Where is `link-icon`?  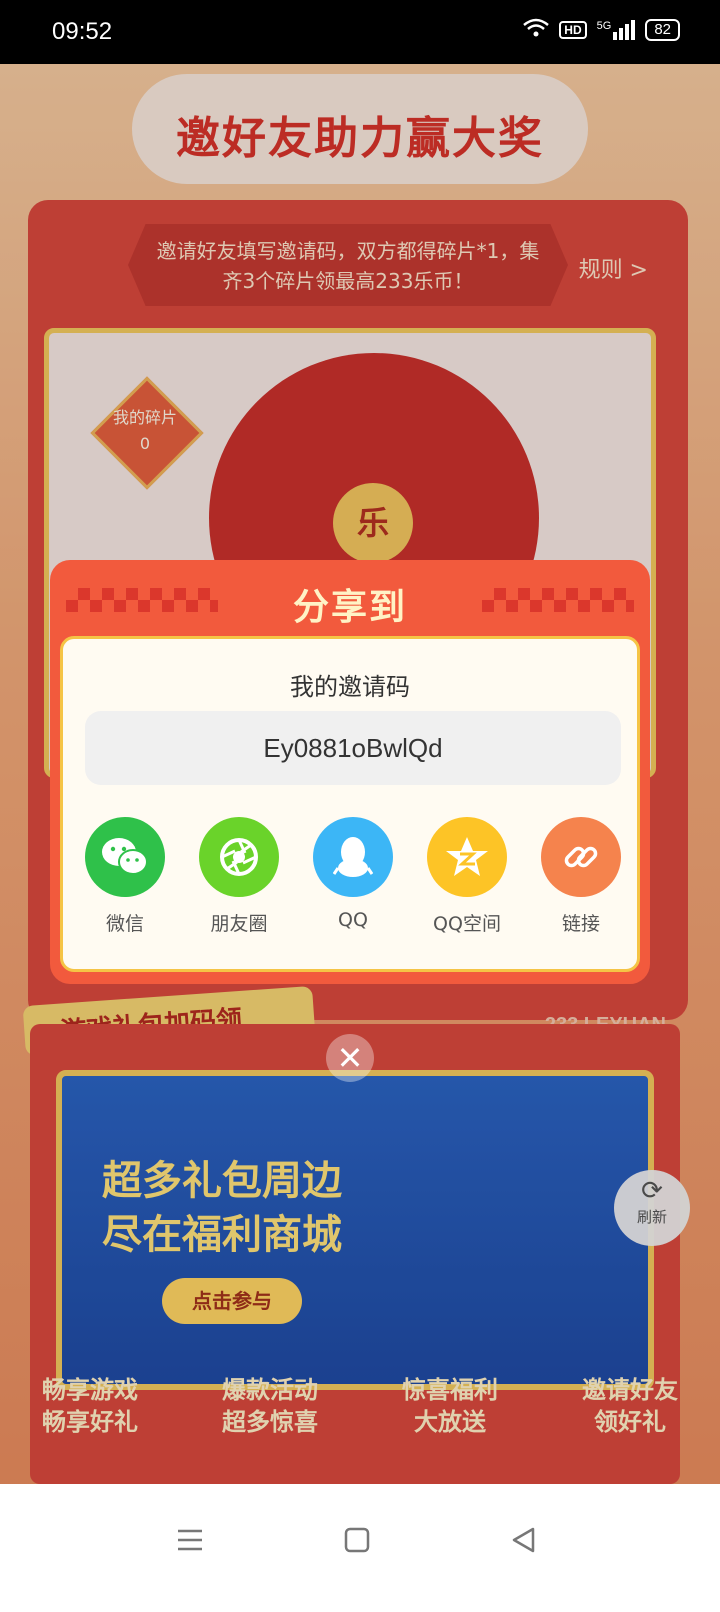 link-icon is located at coordinates (581, 857).